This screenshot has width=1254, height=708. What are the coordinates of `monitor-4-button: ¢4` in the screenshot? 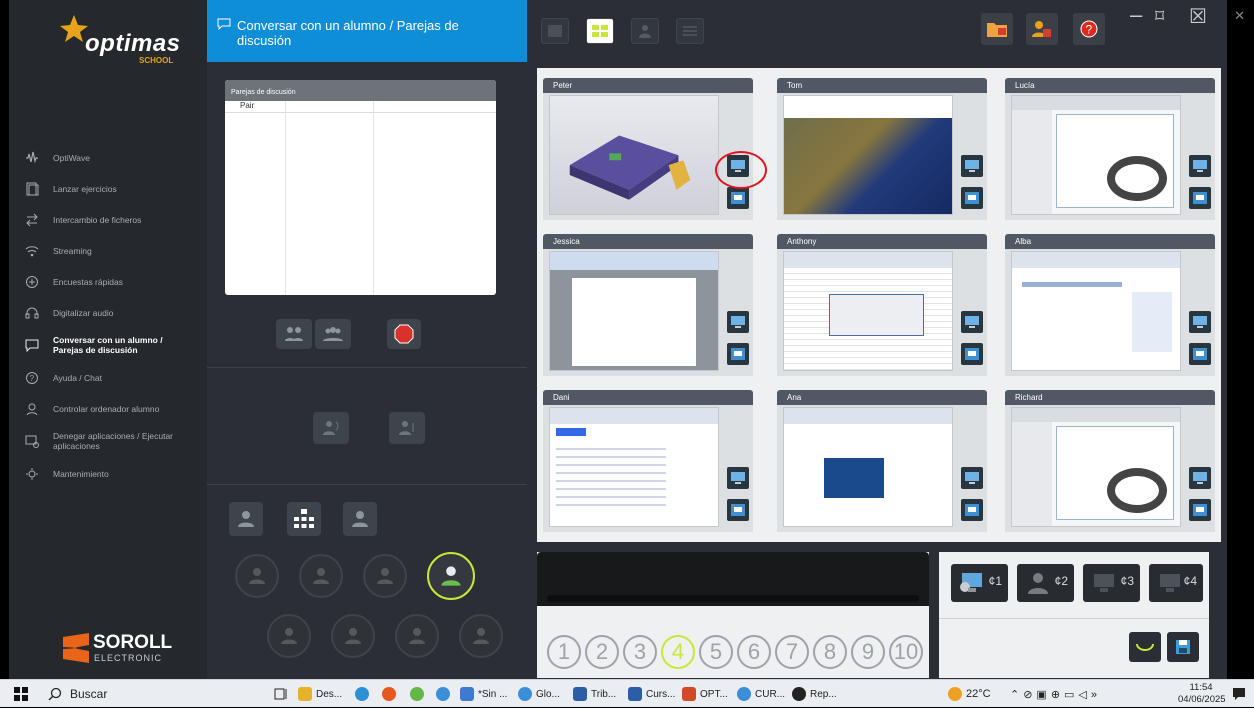 It's located at (1176, 583).